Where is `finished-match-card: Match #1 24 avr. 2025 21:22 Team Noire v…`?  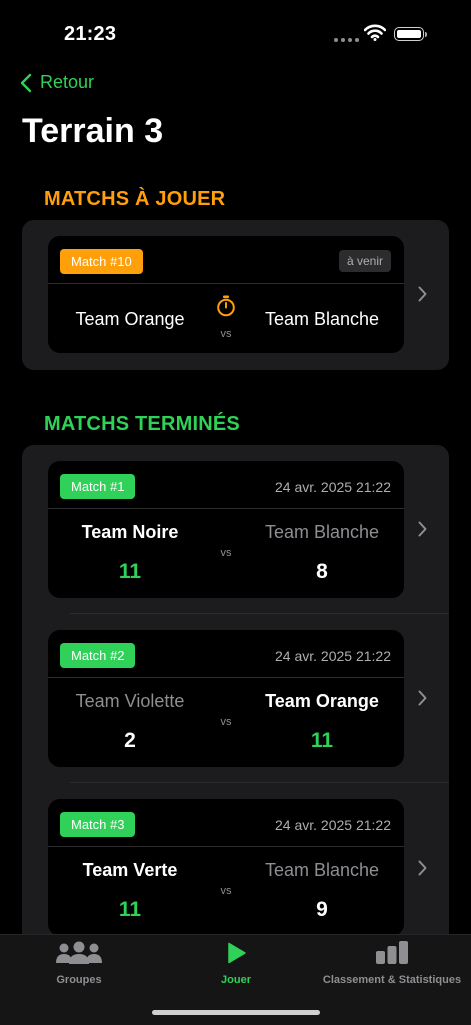 finished-match-card: Match #1 24 avr. 2025 21:22 Team Noire v… is located at coordinates (226, 529).